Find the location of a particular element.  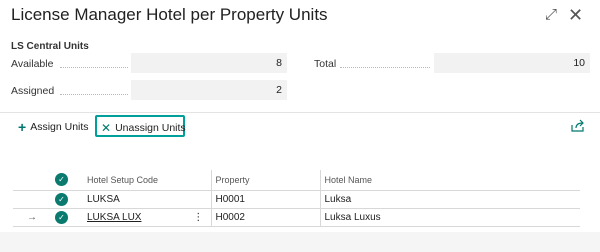

expand-icon: ⤢ is located at coordinates (551, 15).